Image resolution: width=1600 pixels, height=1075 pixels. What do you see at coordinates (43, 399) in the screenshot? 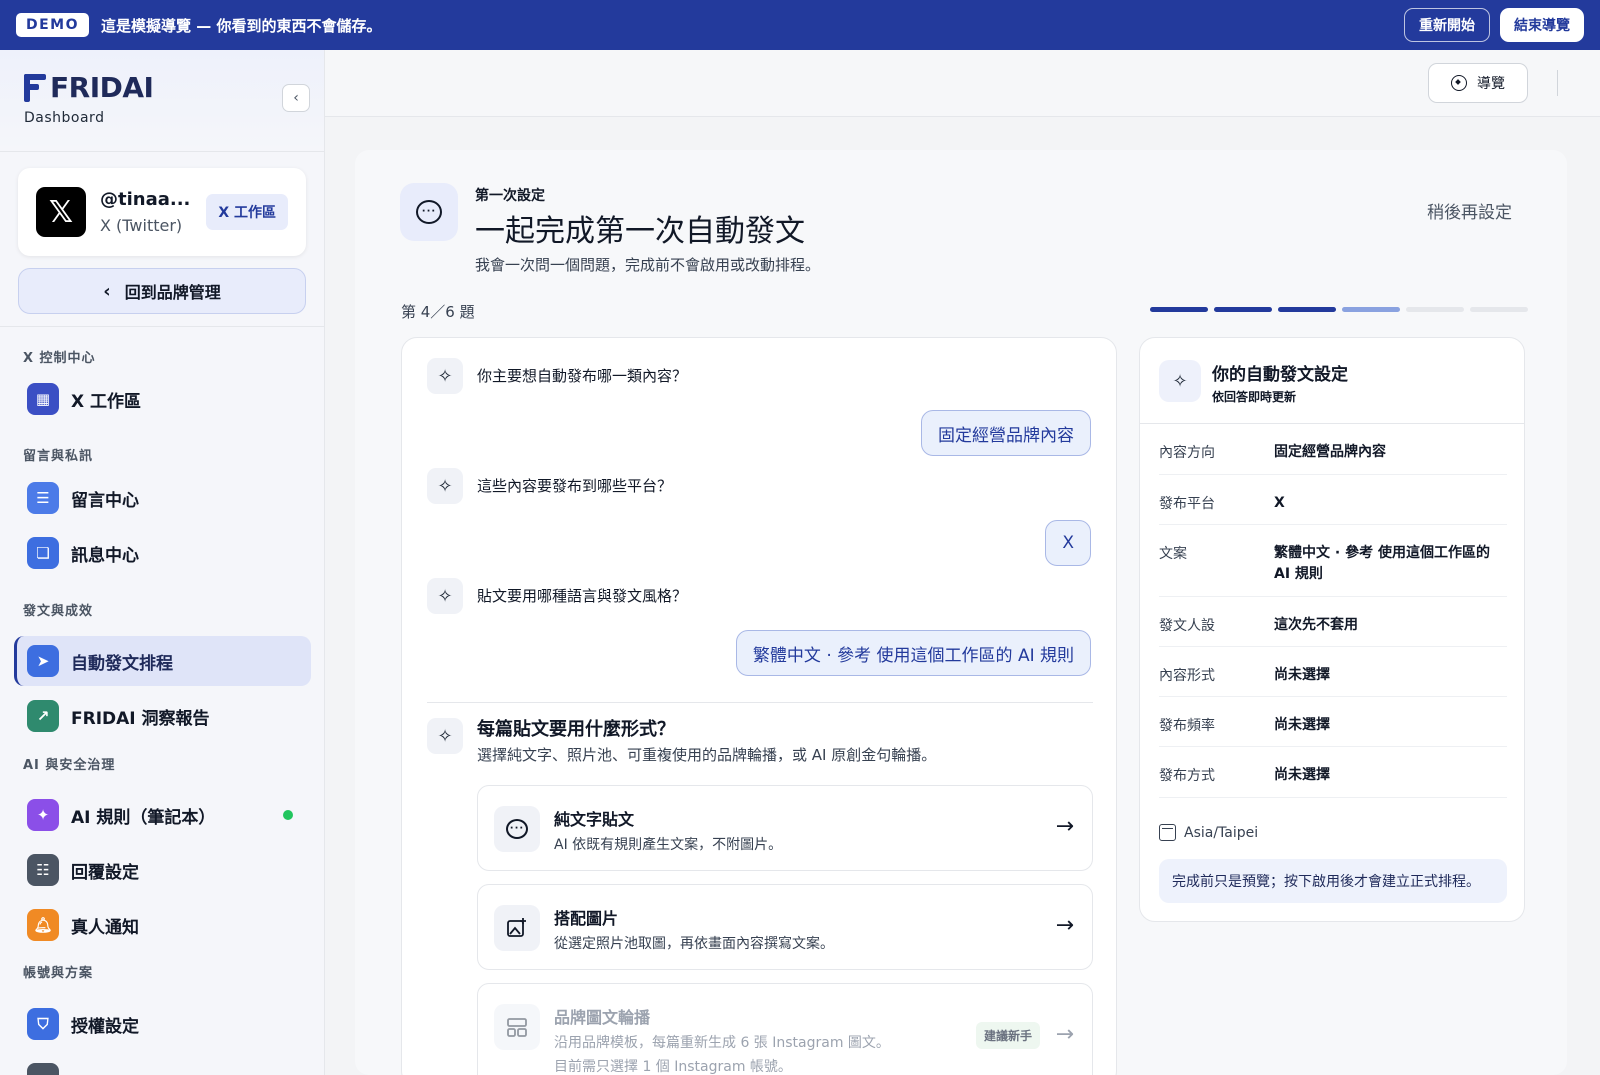
I see `grid-icon: ▦` at bounding box center [43, 399].